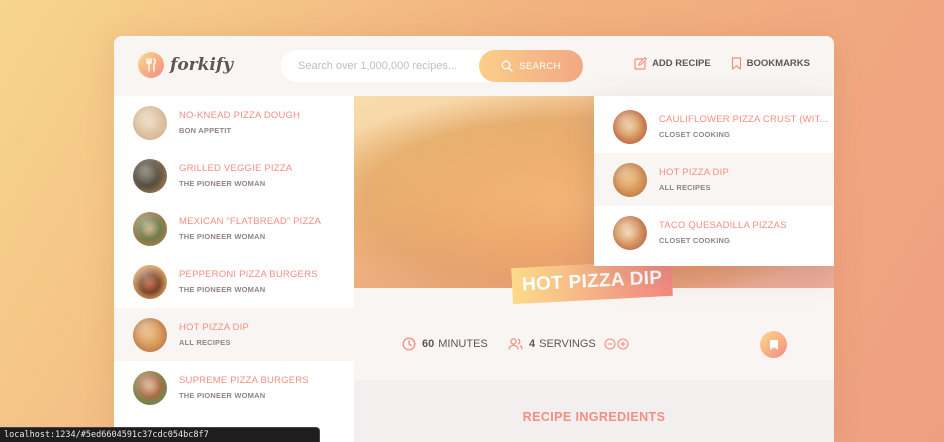 Image resolution: width=944 pixels, height=442 pixels. I want to click on servings: 4 SERVINGS, so click(569, 344).